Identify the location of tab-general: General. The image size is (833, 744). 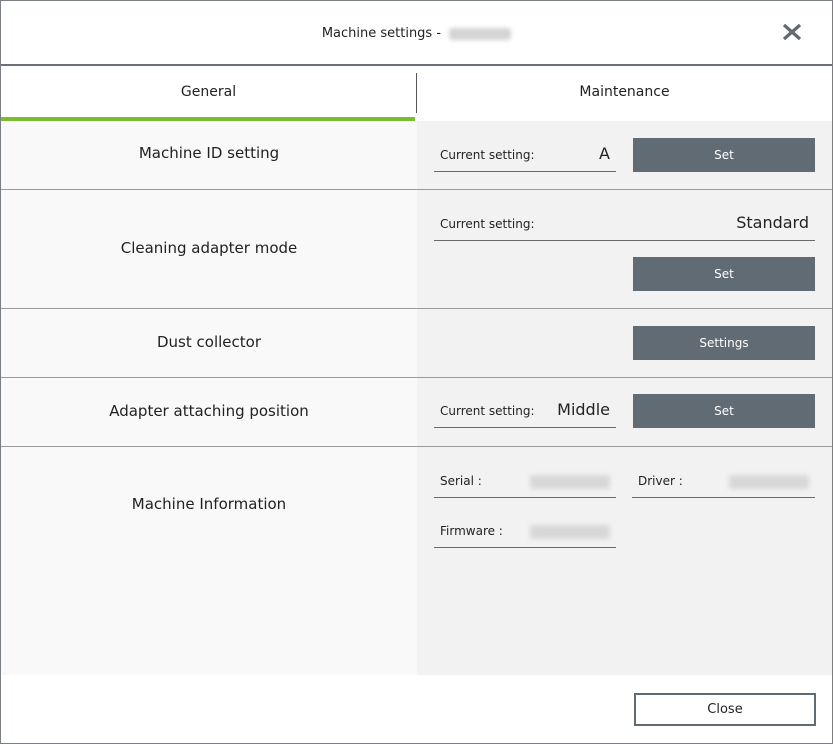
(208, 93).